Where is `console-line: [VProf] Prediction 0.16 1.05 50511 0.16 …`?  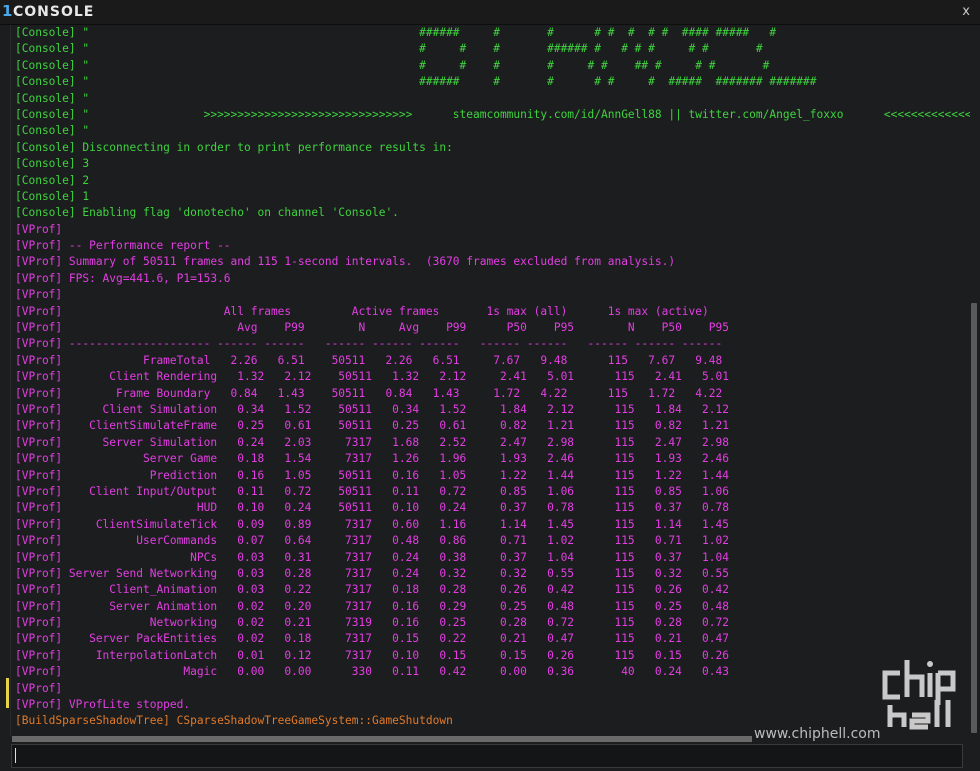 console-line: [VProf] Prediction 0.16 1.05 50511 0.16 … is located at coordinates (372, 475).